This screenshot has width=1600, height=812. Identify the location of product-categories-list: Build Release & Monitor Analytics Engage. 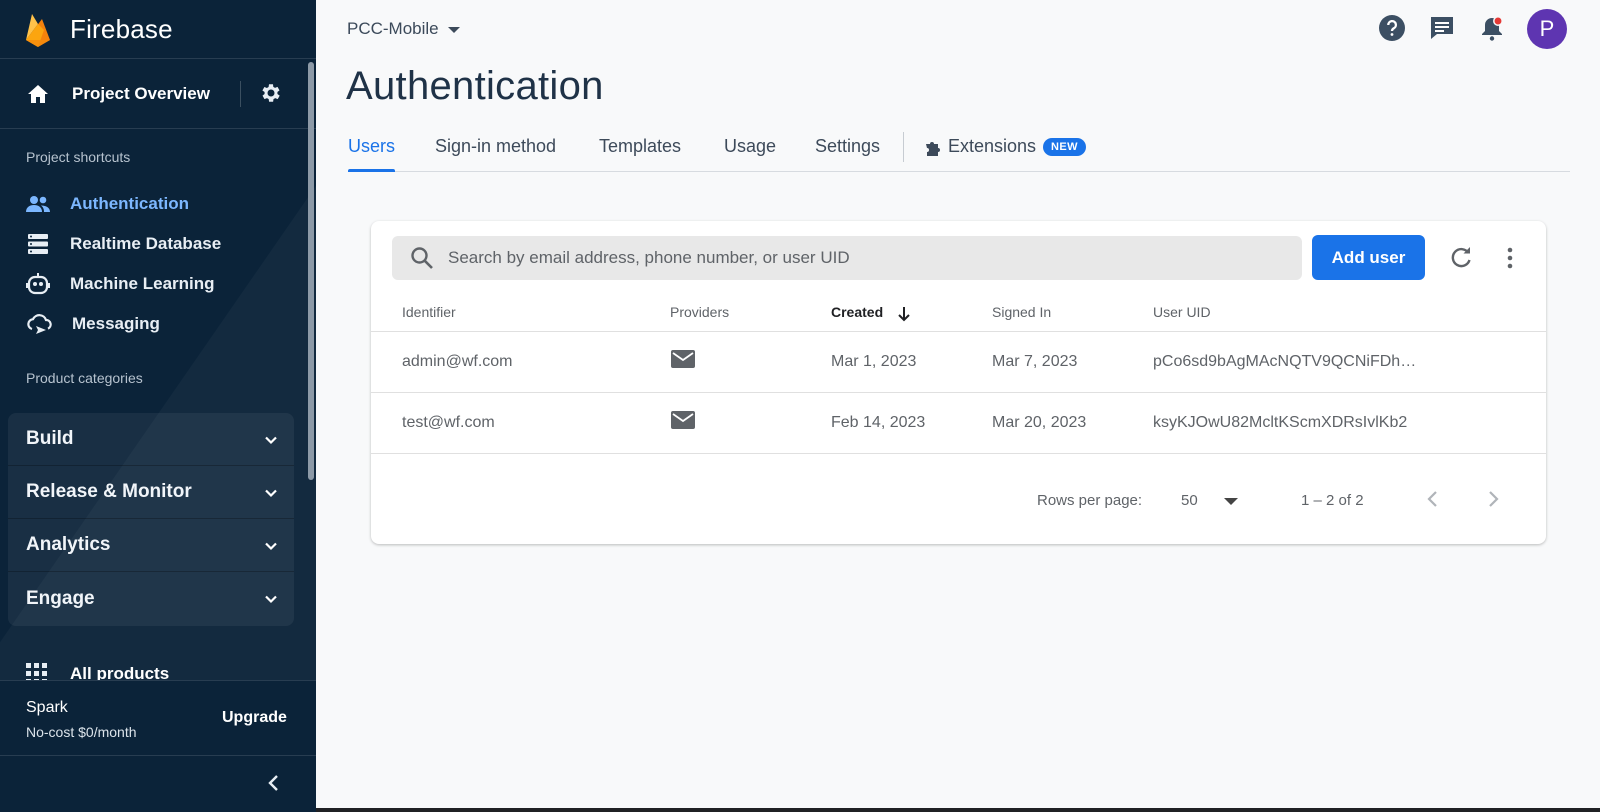
(151, 519).